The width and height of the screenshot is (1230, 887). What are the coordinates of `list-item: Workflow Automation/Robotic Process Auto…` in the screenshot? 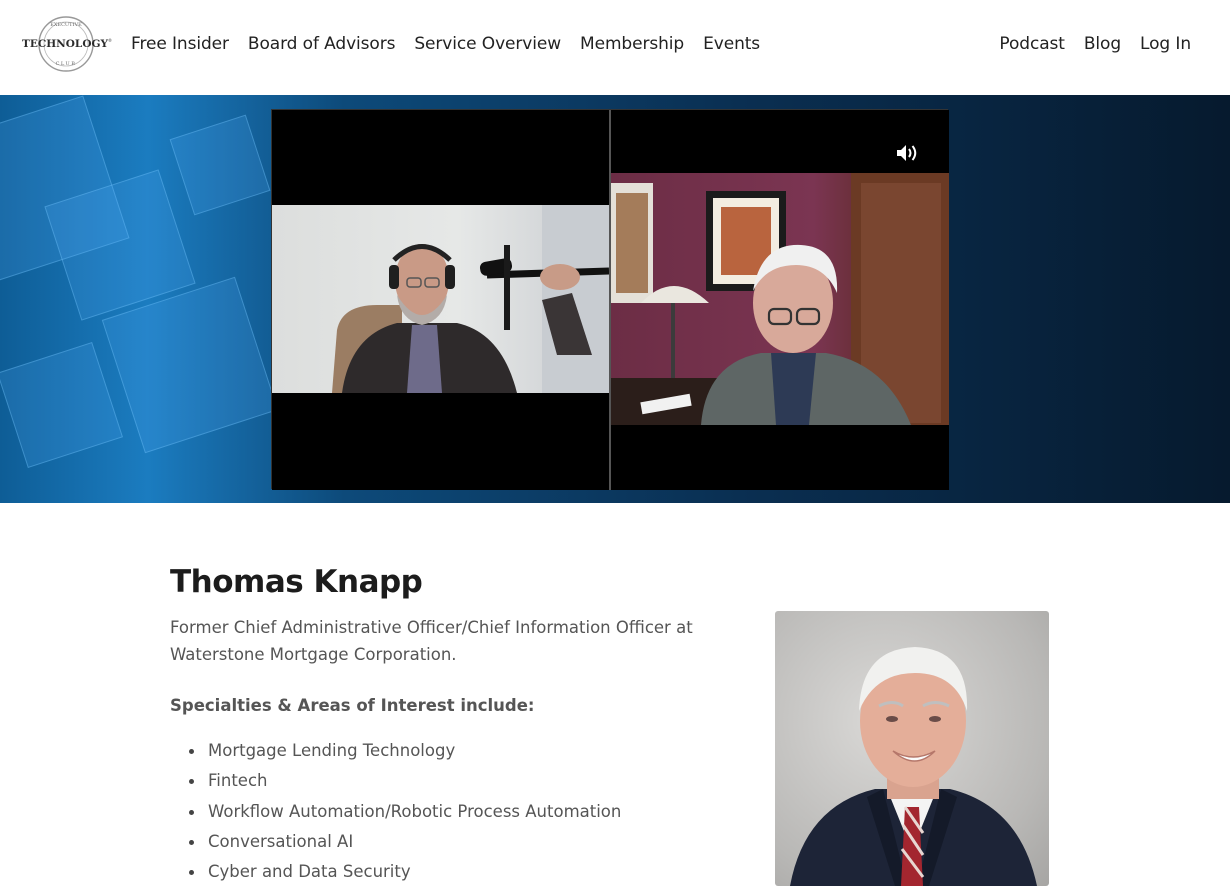 It's located at (404, 815).